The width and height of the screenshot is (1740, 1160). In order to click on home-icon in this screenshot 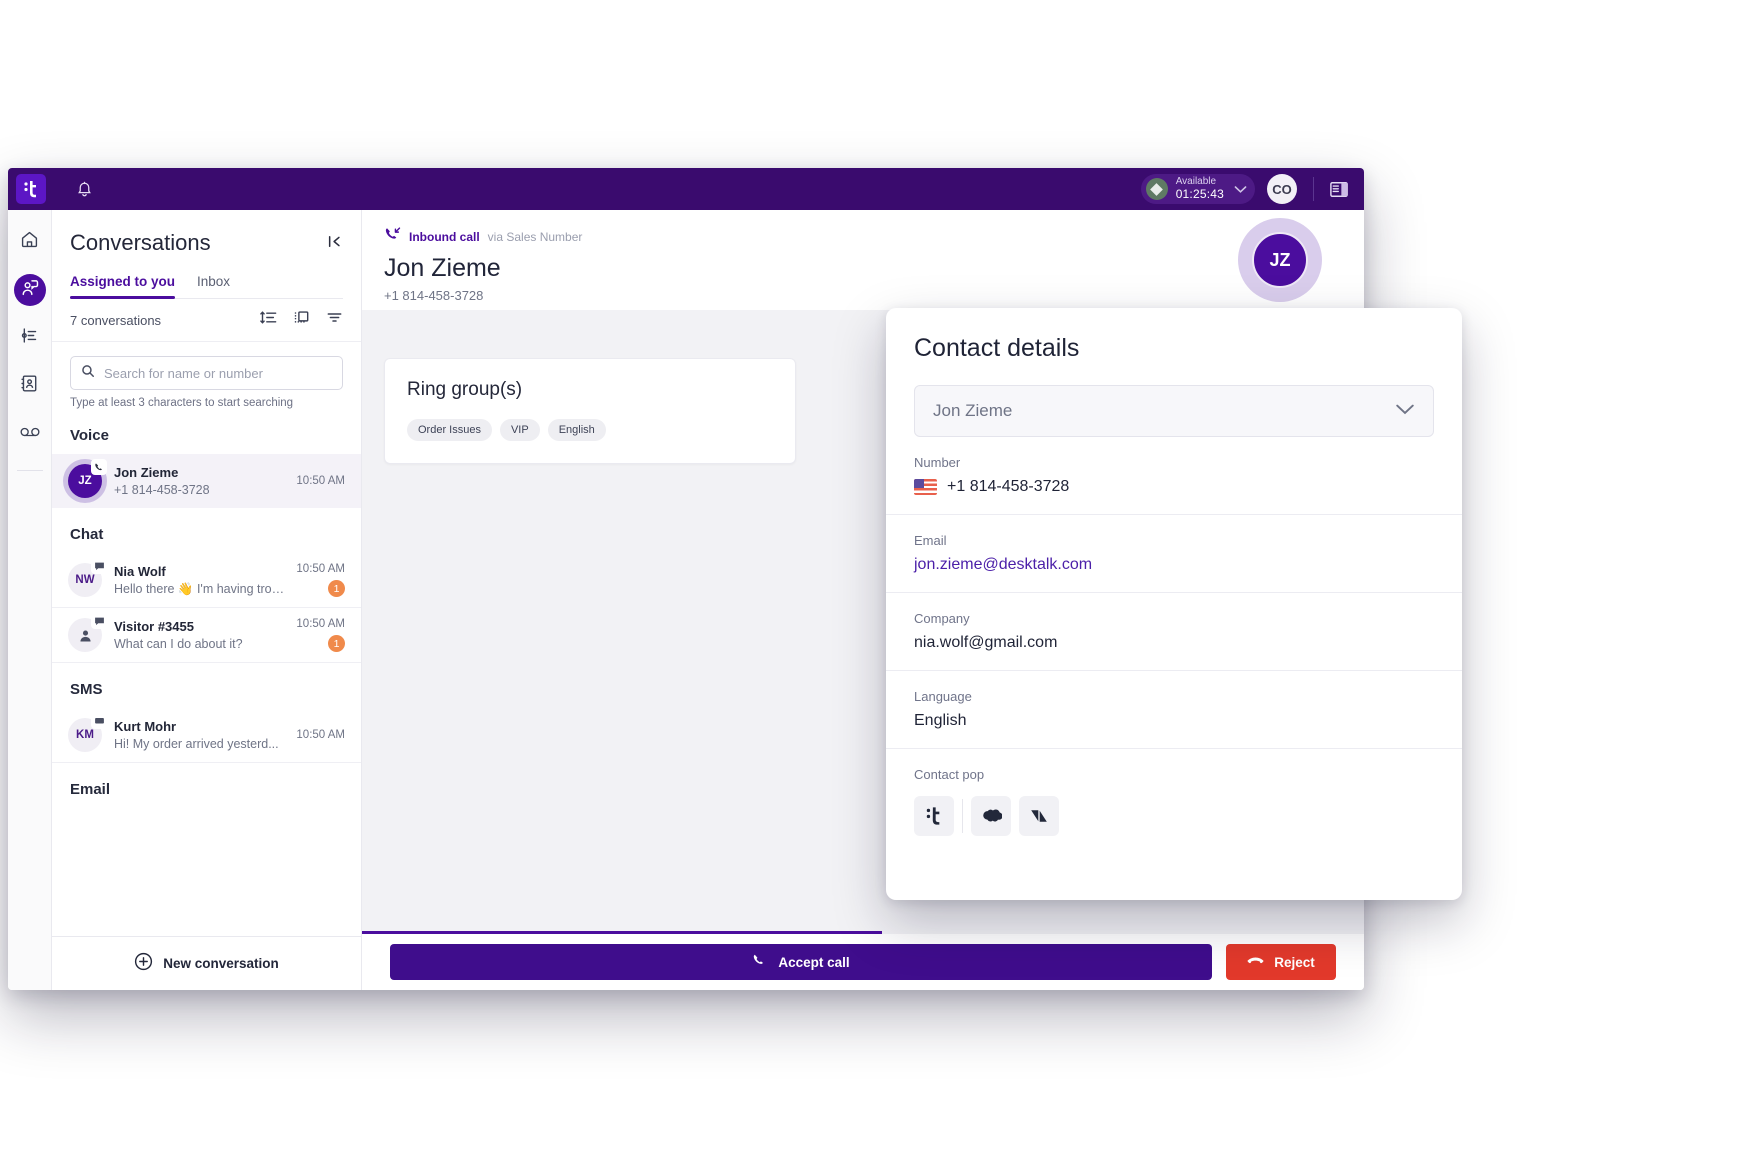, I will do `click(29, 242)`.